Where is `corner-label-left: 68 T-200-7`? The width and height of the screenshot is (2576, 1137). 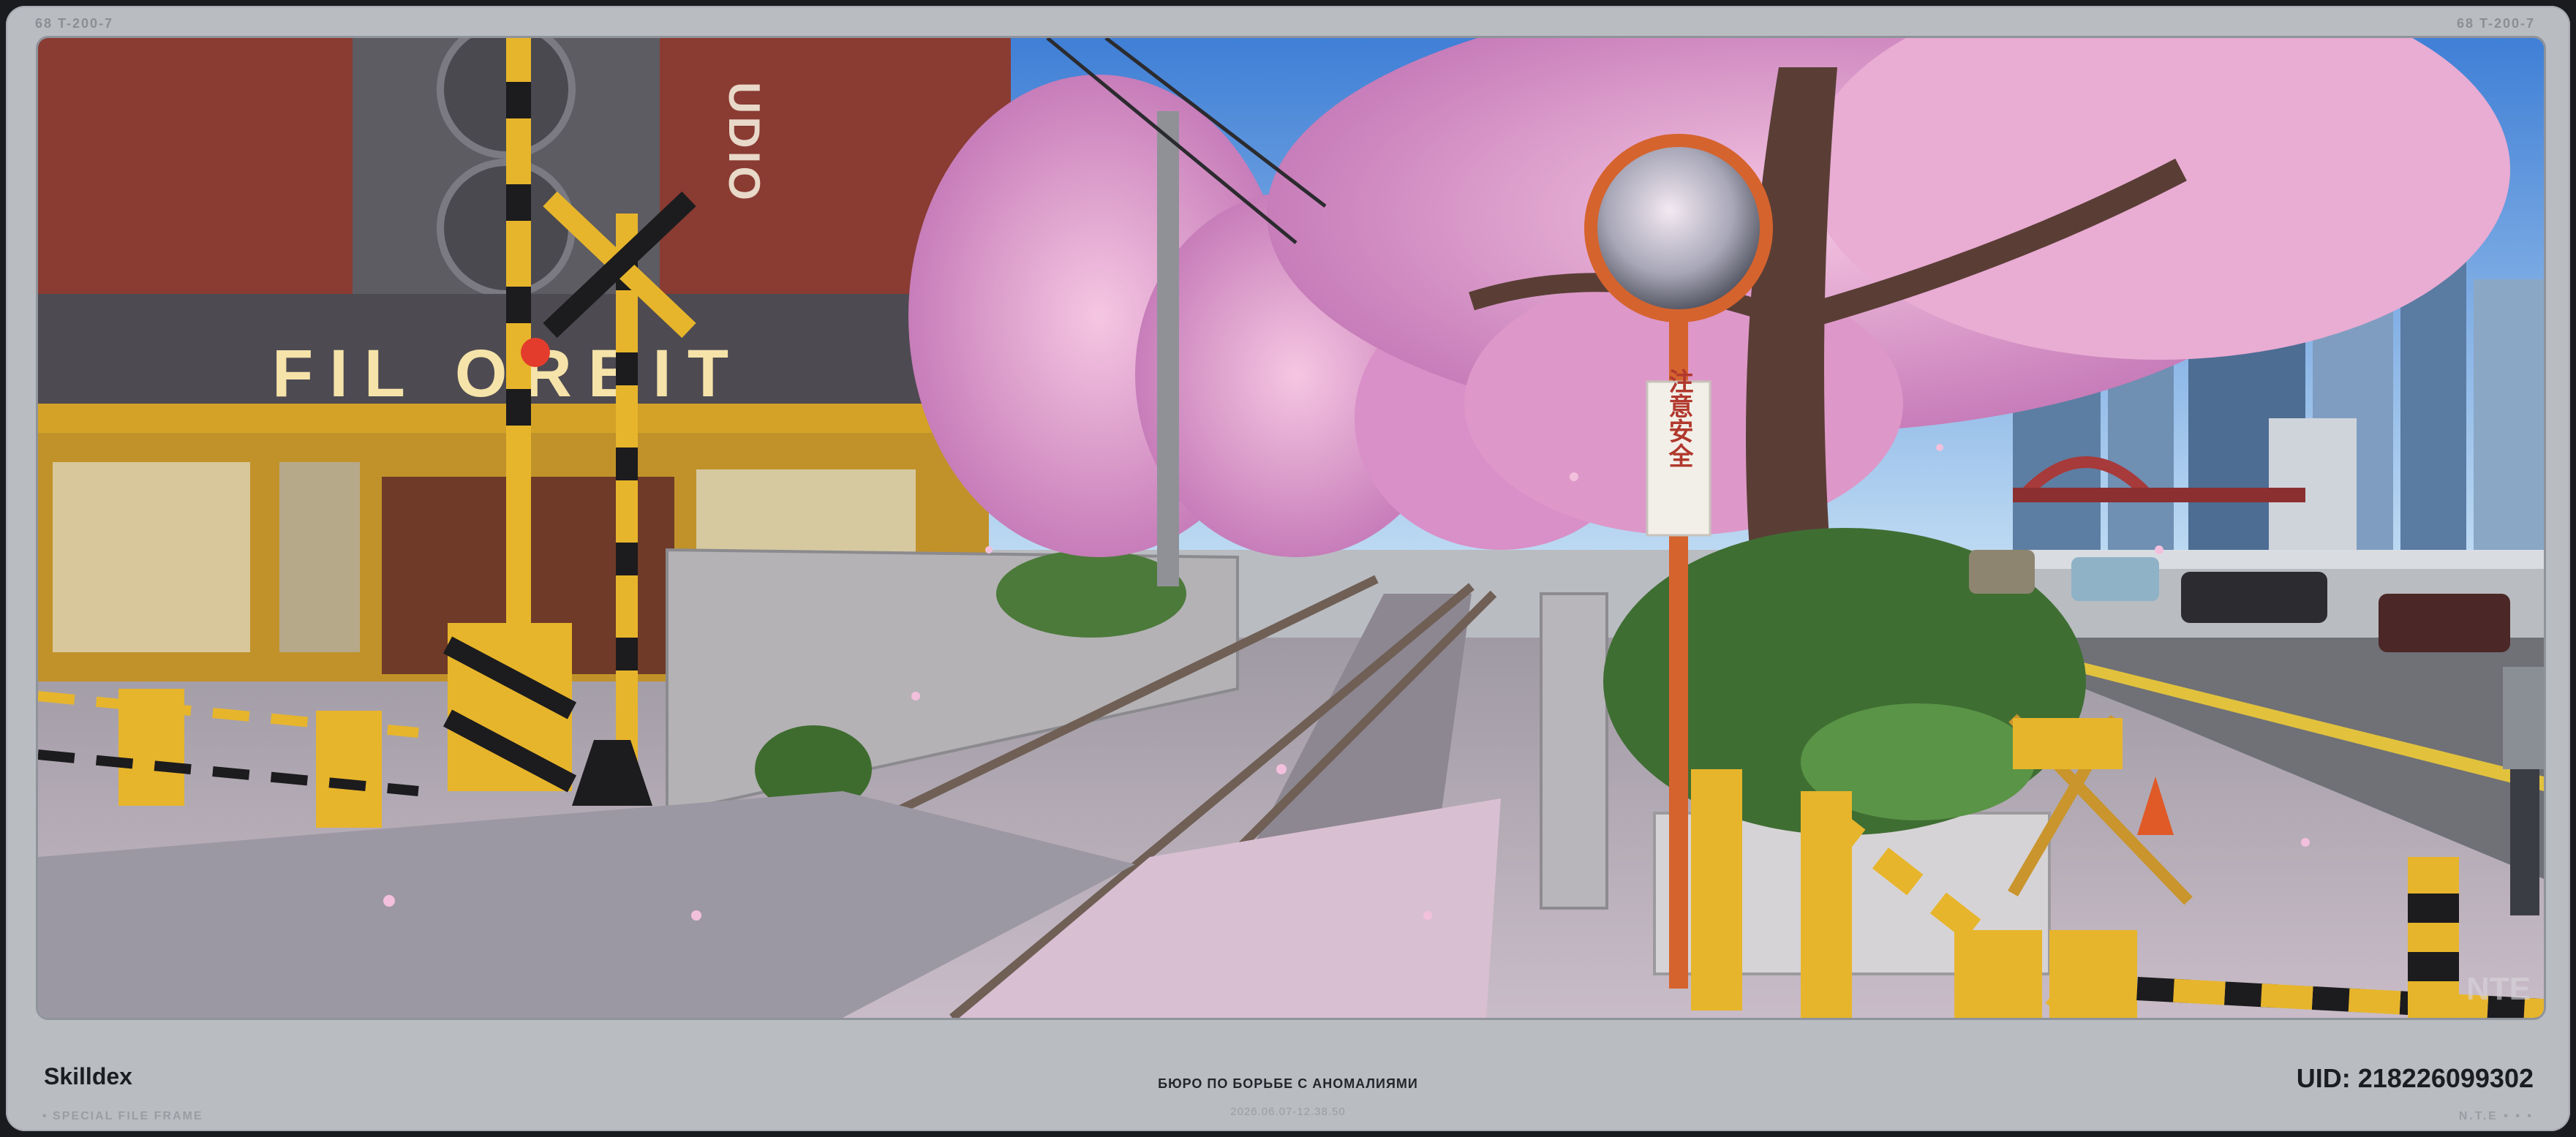
corner-label-left: 68 T-200-7 is located at coordinates (74, 24).